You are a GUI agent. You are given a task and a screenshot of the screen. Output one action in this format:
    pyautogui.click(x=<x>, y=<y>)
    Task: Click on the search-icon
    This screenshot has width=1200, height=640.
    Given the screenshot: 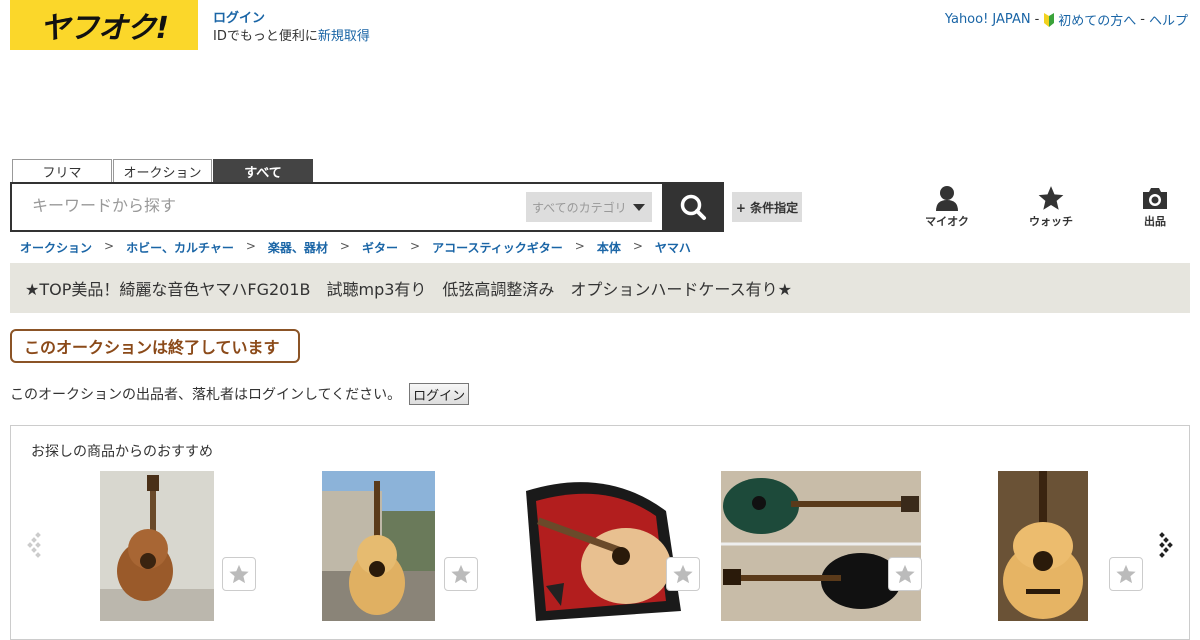 What is the action you would take?
    pyautogui.click(x=693, y=207)
    